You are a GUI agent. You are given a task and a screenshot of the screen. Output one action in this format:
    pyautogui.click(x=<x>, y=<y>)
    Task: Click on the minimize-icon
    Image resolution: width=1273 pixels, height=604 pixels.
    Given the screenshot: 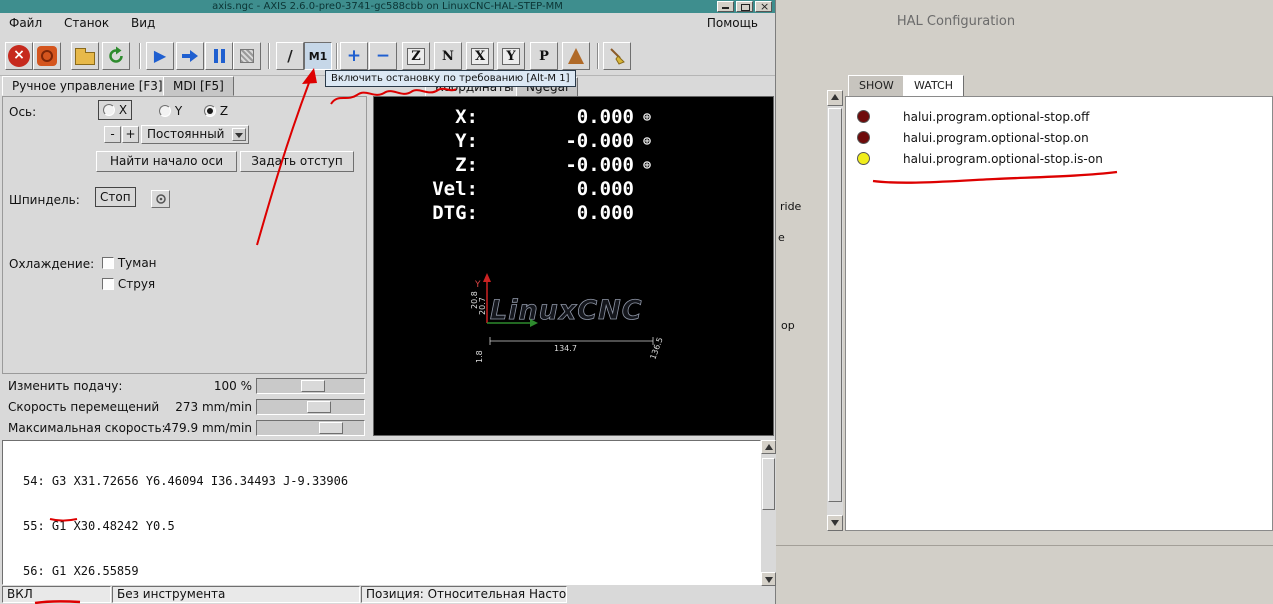 What is the action you would take?
    pyautogui.click(x=725, y=6)
    